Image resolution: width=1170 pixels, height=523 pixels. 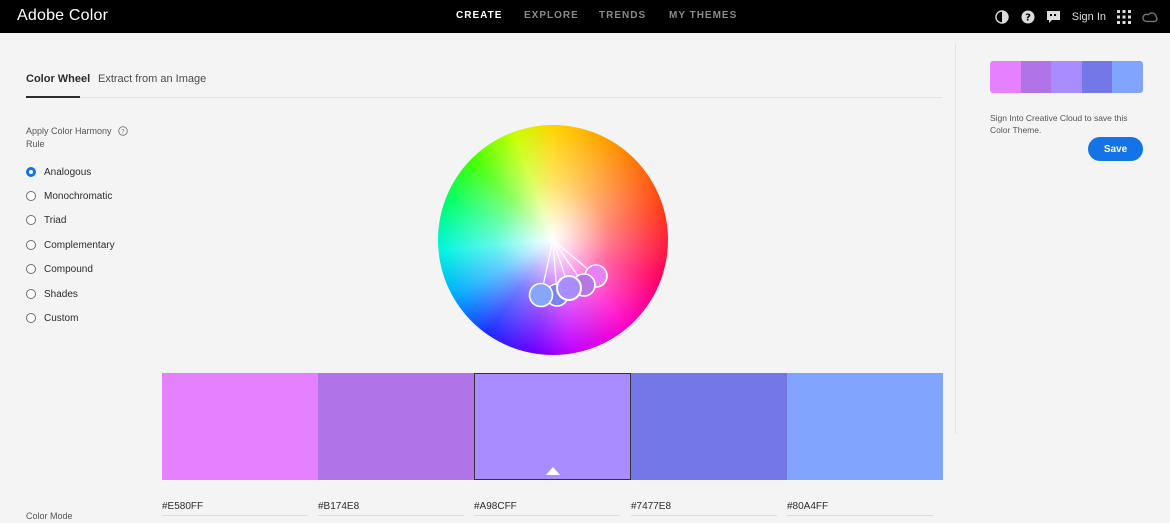 I want to click on theme-preview, so click(x=1066, y=77).